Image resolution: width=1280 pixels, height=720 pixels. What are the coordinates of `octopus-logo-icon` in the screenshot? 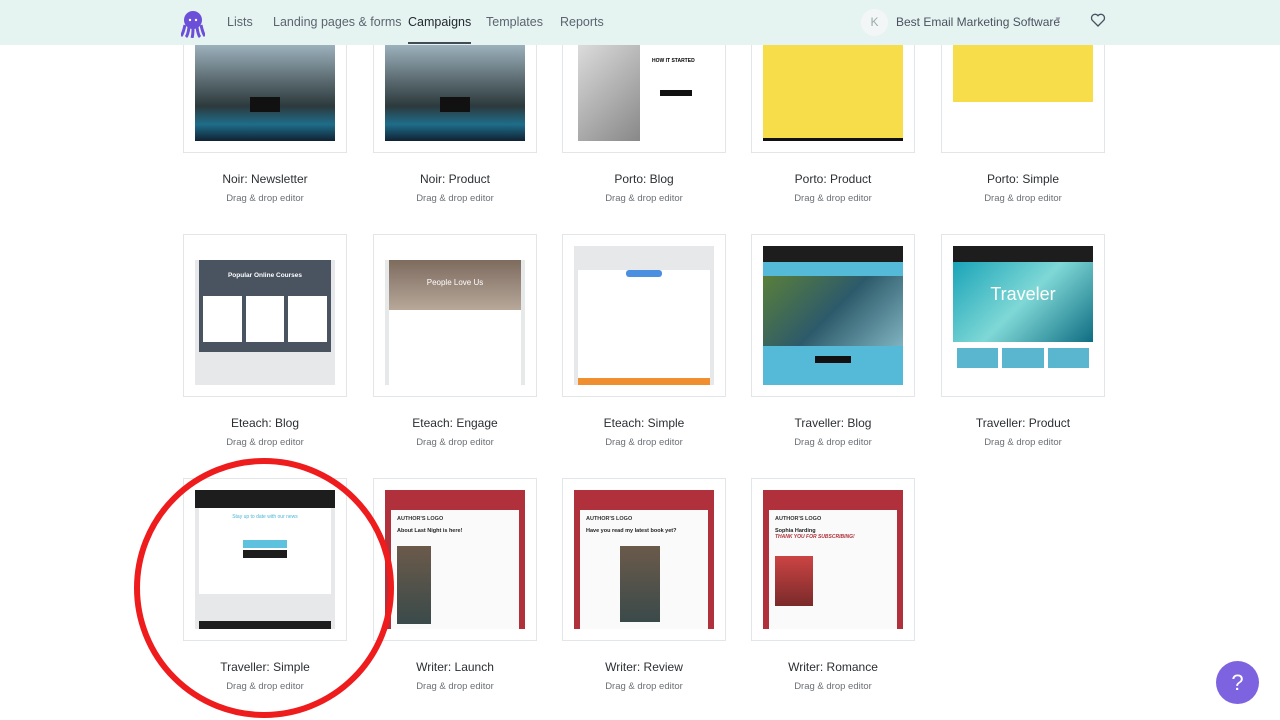 It's located at (193, 24).